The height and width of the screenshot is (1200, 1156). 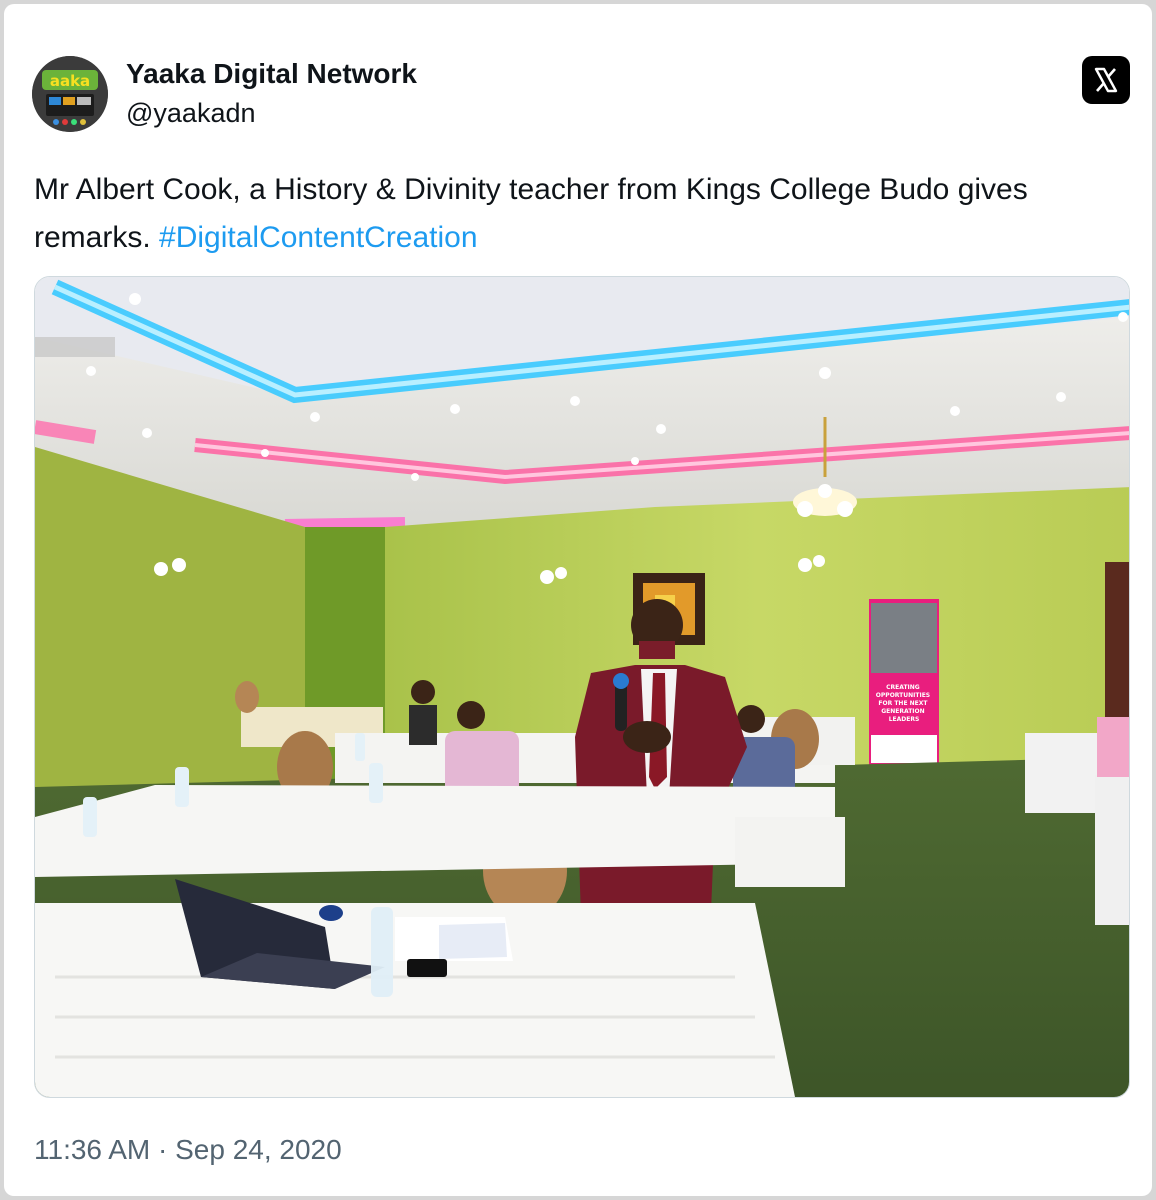 What do you see at coordinates (191, 113) in the screenshot?
I see `author-handle: @yaakadn` at bounding box center [191, 113].